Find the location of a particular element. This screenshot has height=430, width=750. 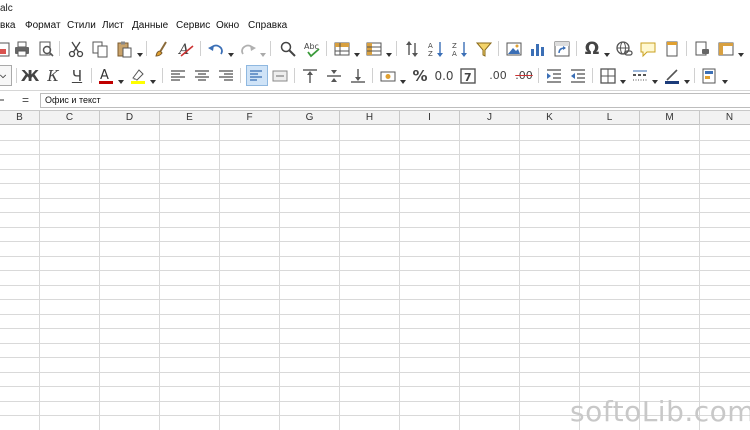

delete-decimal-place-button: .00 is located at coordinates (524, 75).